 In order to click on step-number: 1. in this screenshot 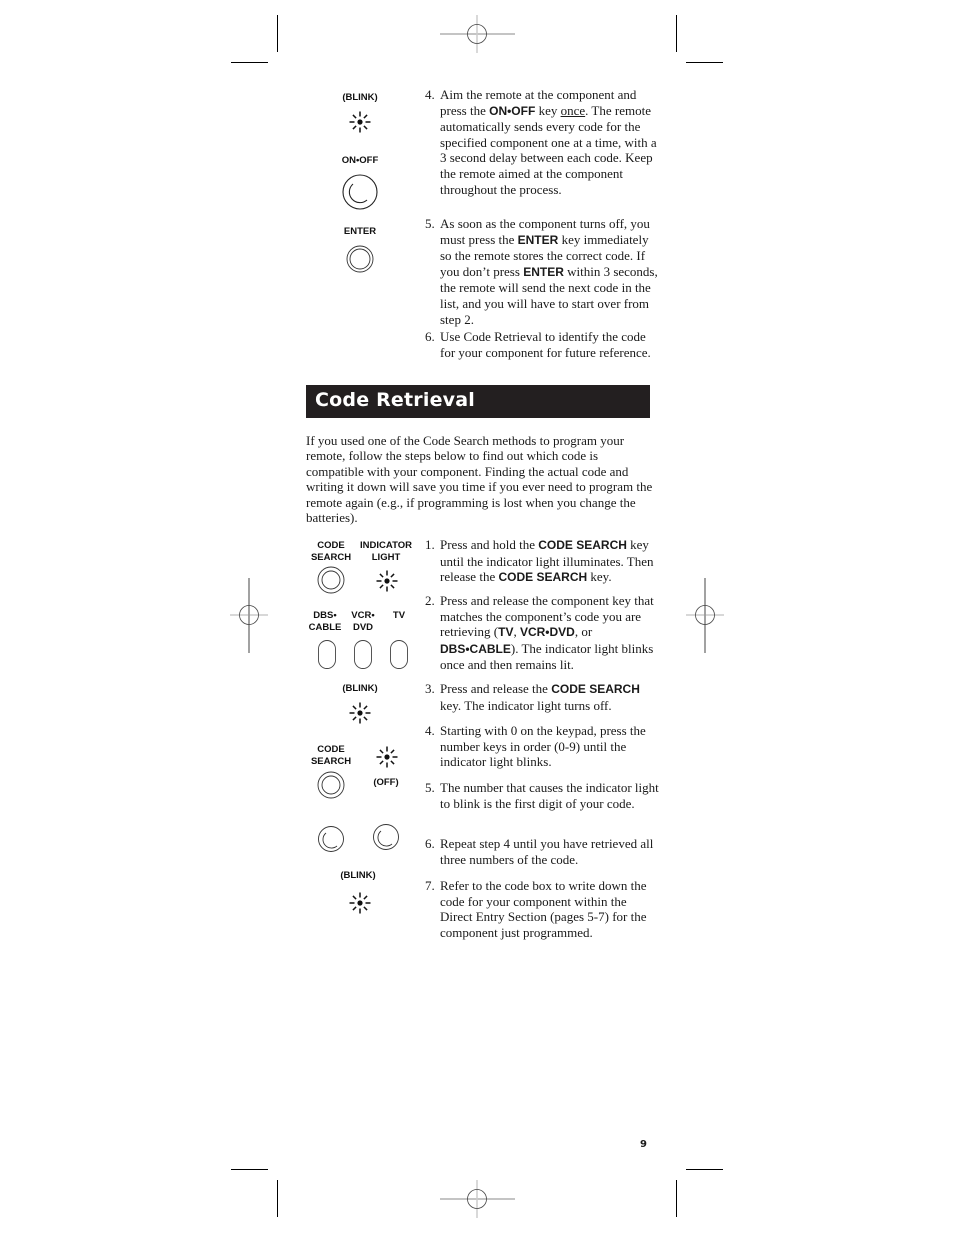, I will do `click(430, 544)`.